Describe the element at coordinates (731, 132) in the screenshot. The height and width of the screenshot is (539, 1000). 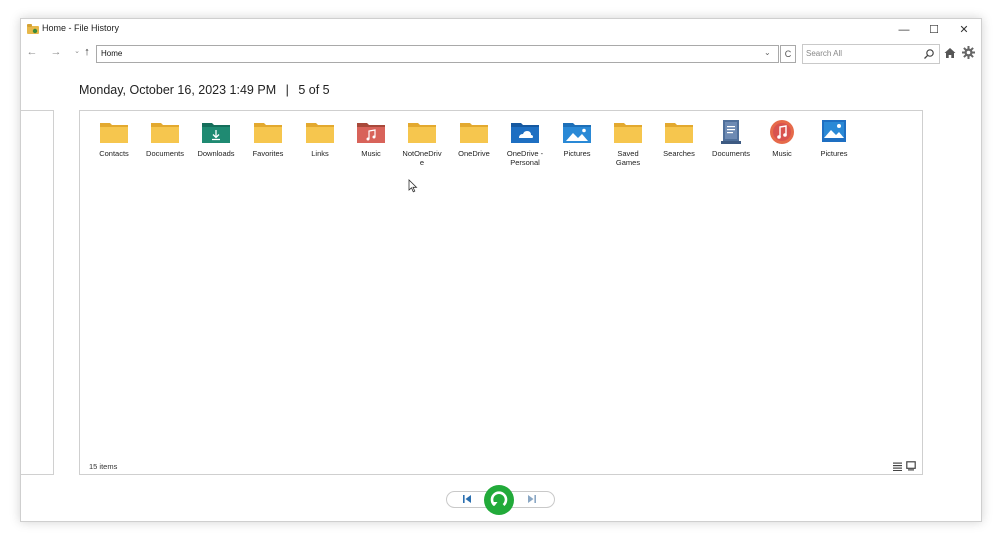
I see `documents-library-icon` at that location.